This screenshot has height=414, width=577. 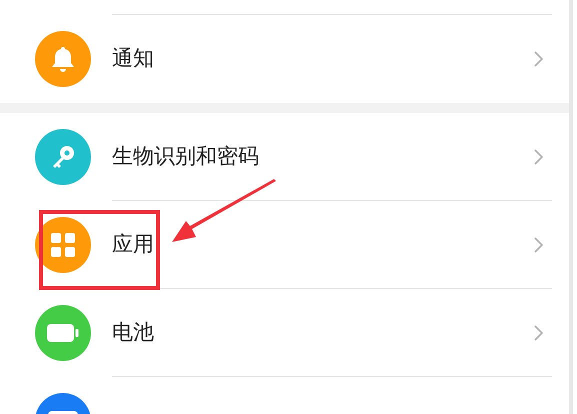 I want to click on battery-icon, so click(x=63, y=333).